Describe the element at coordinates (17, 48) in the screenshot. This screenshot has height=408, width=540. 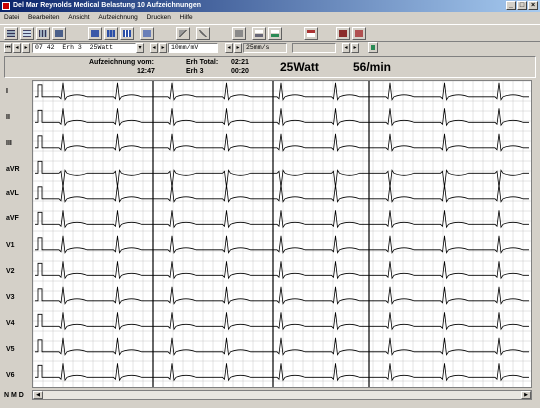
I see `prev-button: ◂` at that location.